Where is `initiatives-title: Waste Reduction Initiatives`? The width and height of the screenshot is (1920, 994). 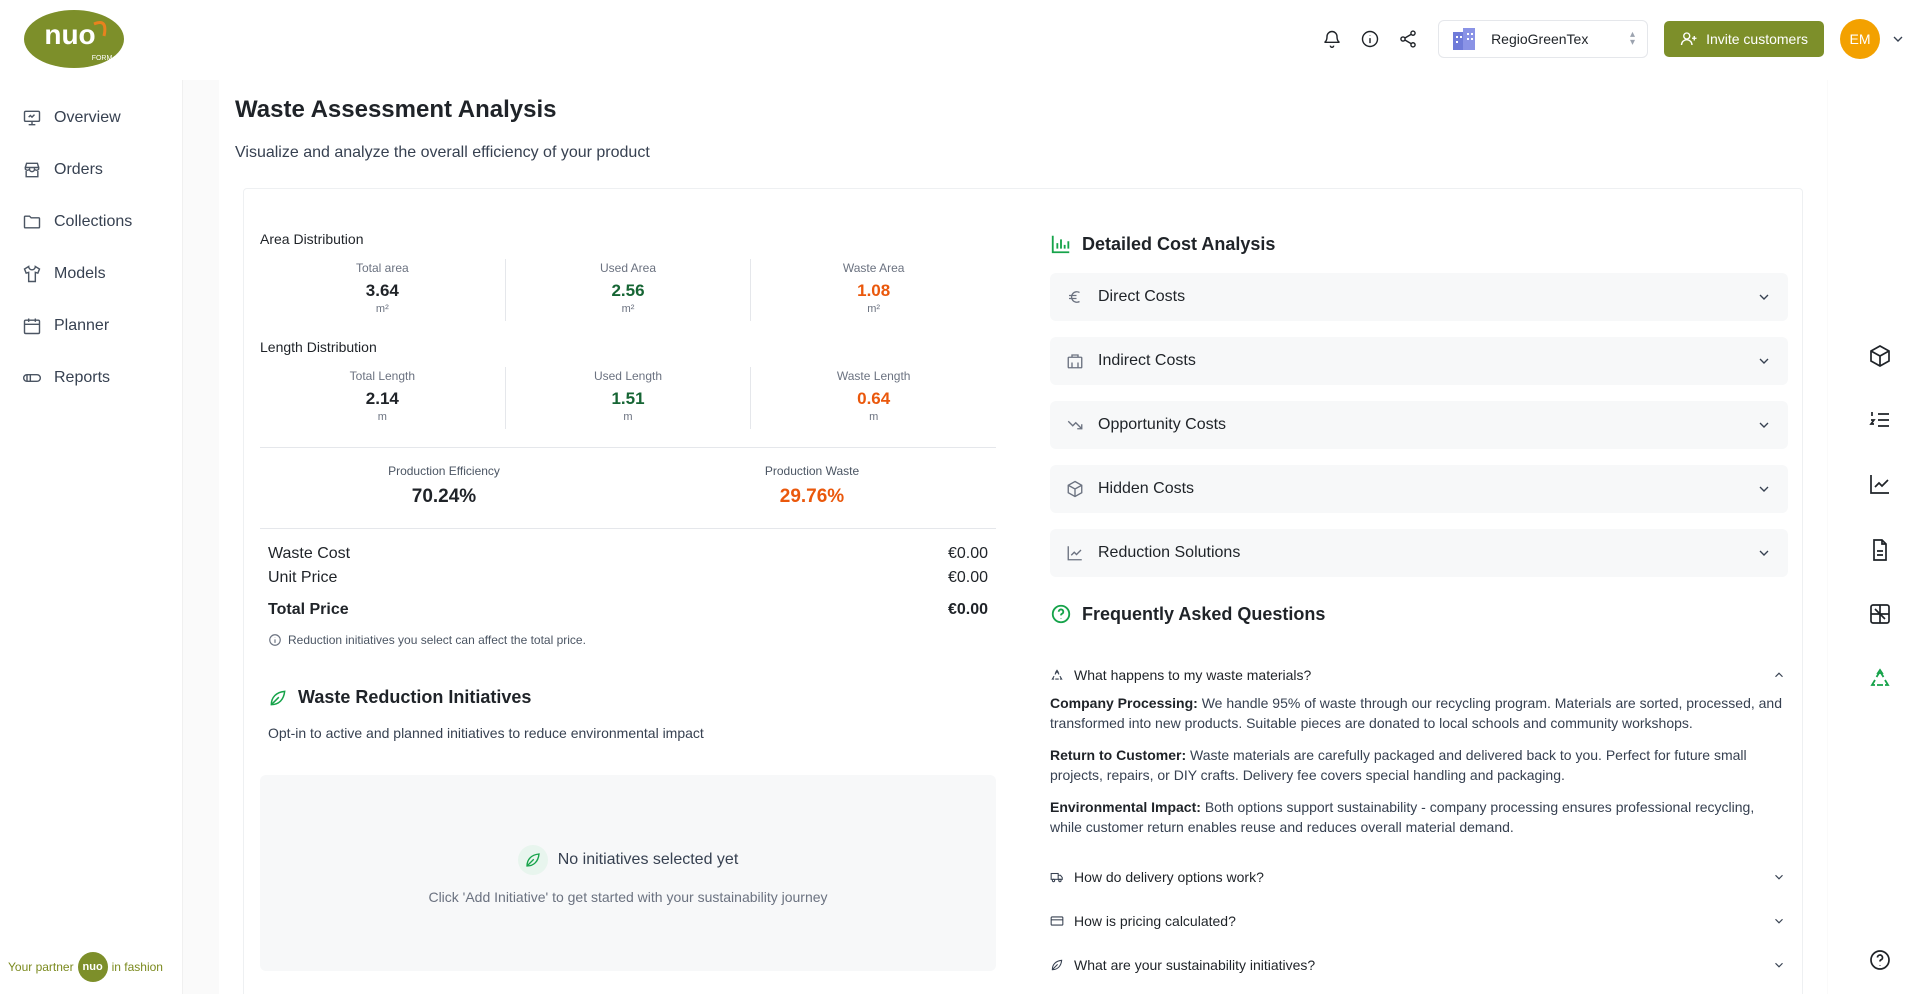
initiatives-title: Waste Reduction Initiatives is located at coordinates (399, 697).